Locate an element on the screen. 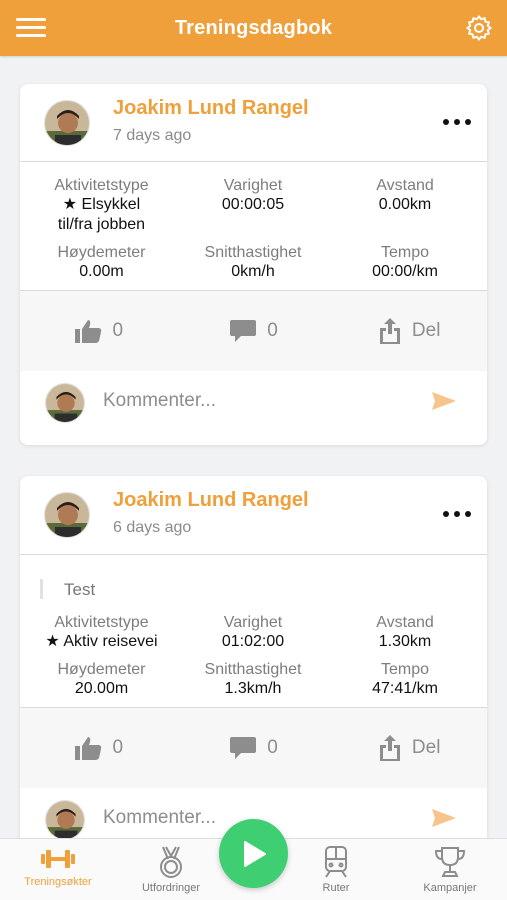 The width and height of the screenshot is (507, 900). page-title: Treningsdagbok is located at coordinates (253, 27).